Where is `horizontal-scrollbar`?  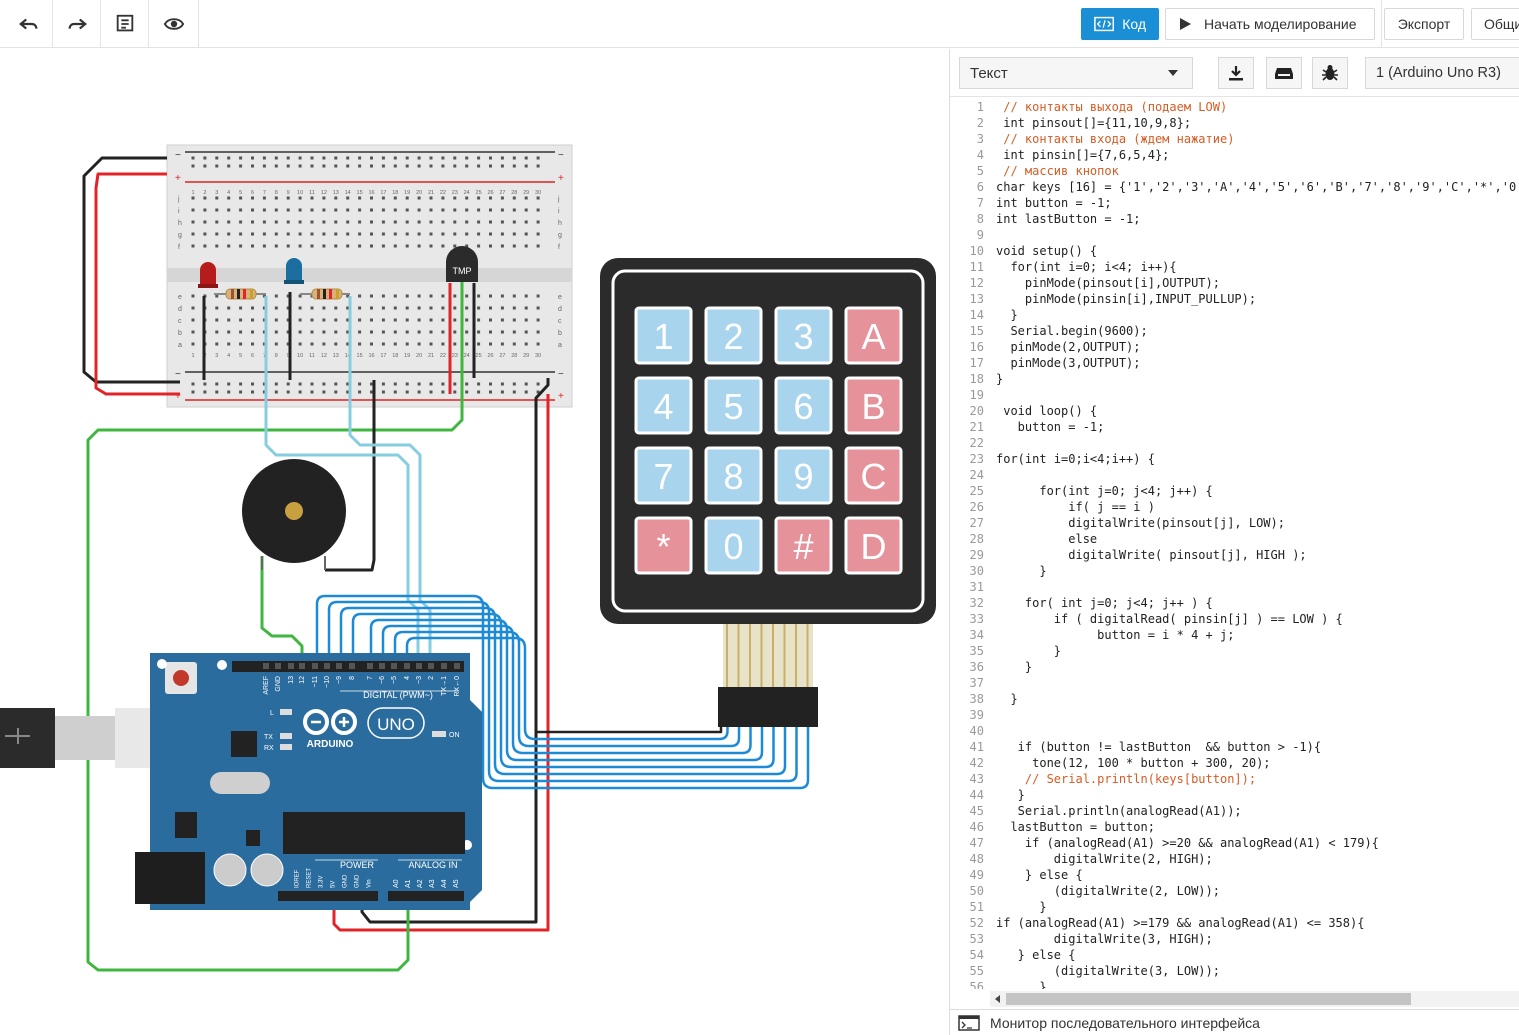
horizontal-scrollbar is located at coordinates (1254, 999).